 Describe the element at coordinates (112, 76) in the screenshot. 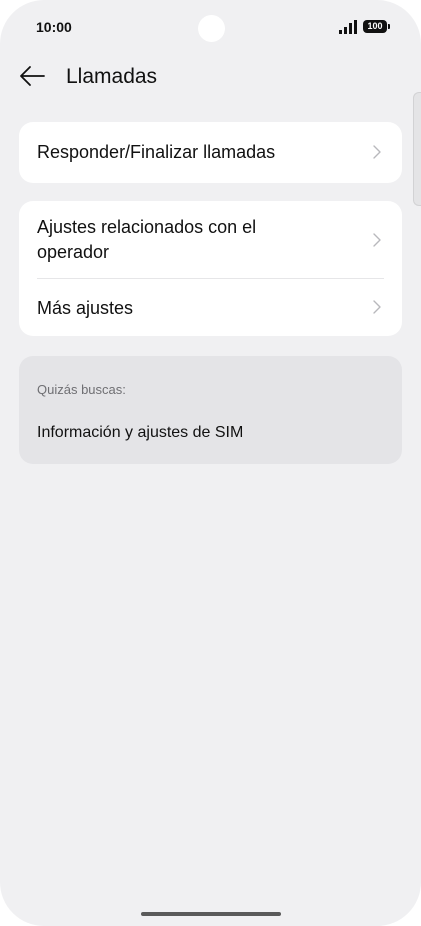

I see `page-title: Llamadas` at that location.